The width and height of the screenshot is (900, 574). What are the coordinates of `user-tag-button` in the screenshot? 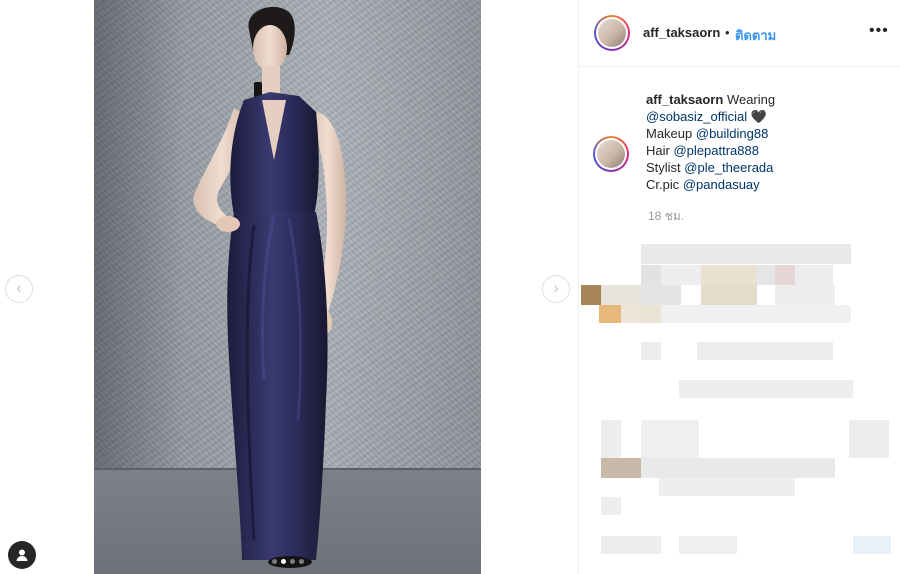 It's located at (22, 555).